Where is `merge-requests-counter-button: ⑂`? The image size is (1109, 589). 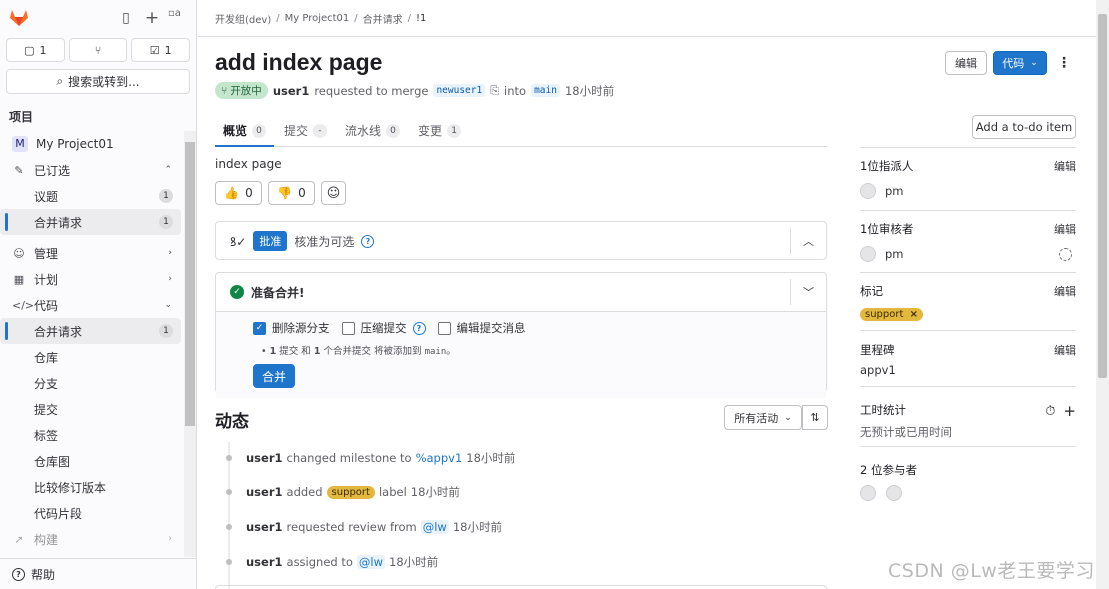
merge-requests-counter-button: ⑂ is located at coordinates (98, 50).